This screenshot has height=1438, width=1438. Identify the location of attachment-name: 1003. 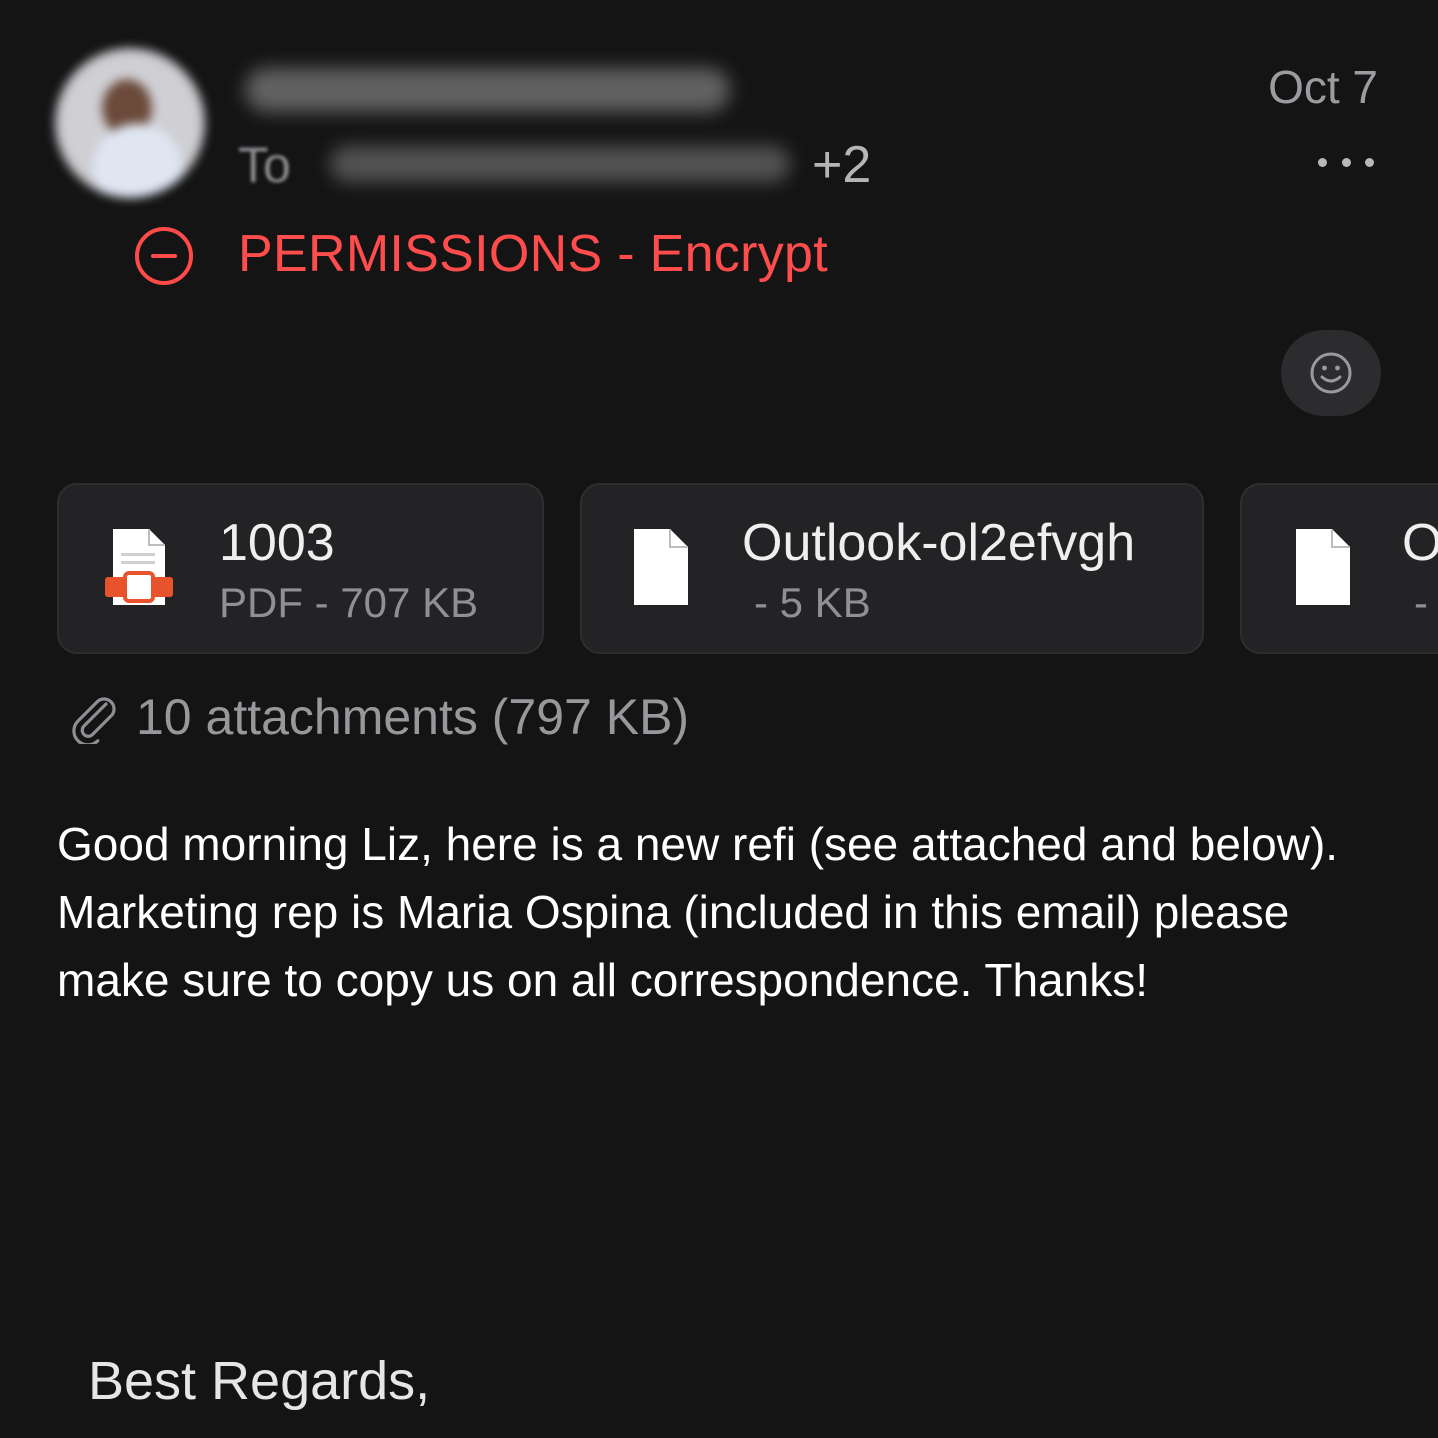
(277, 543).